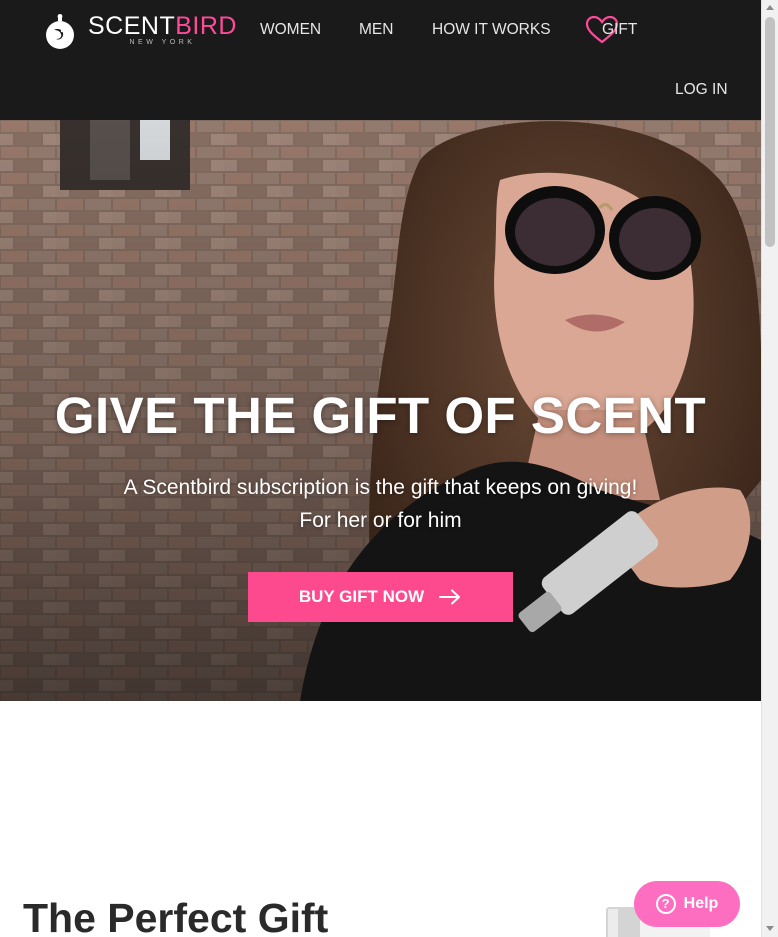 The height and width of the screenshot is (937, 778). I want to click on help-button: ? Help, so click(687, 904).